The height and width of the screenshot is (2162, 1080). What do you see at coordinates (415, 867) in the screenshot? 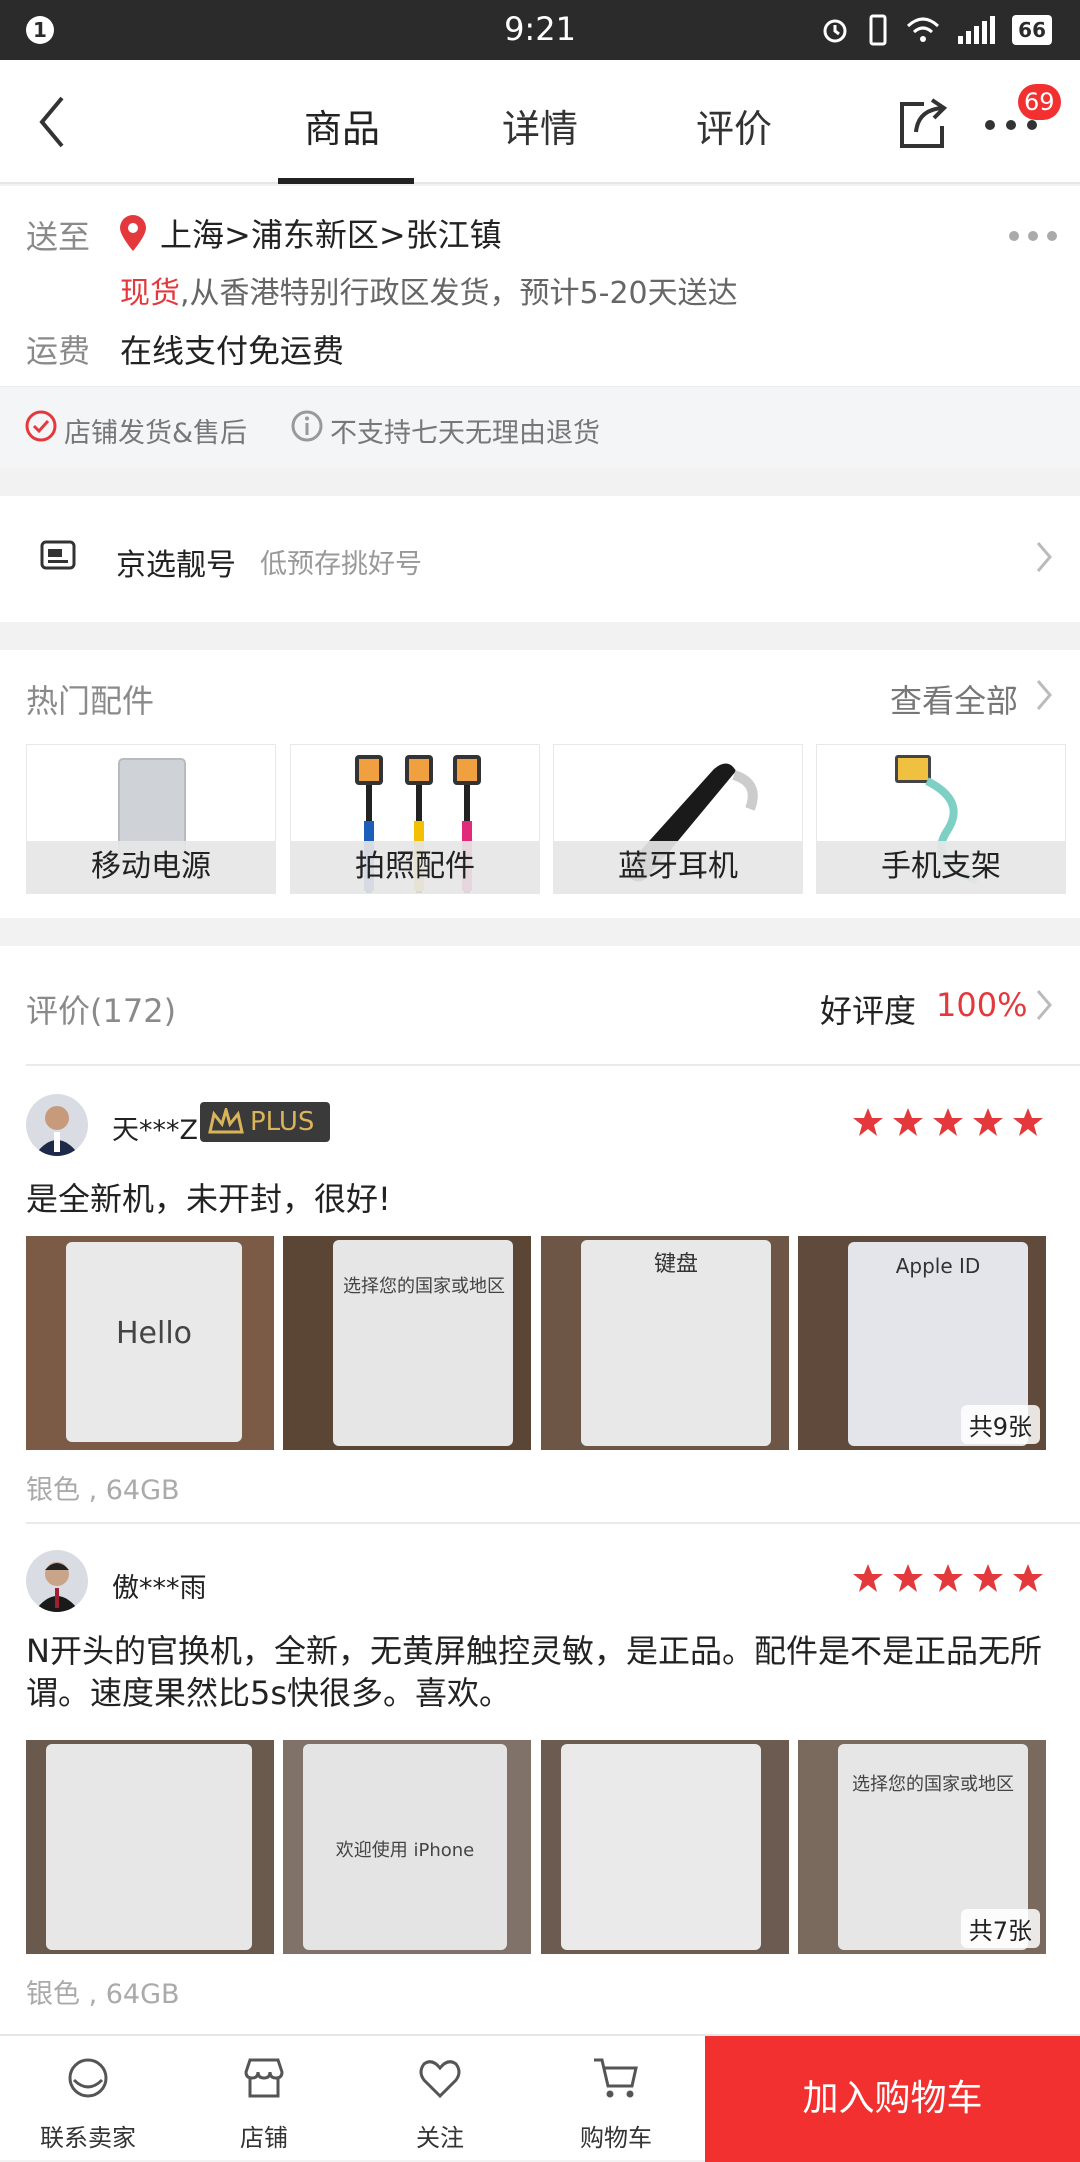
I see `accessory-label: 拍照配件` at bounding box center [415, 867].